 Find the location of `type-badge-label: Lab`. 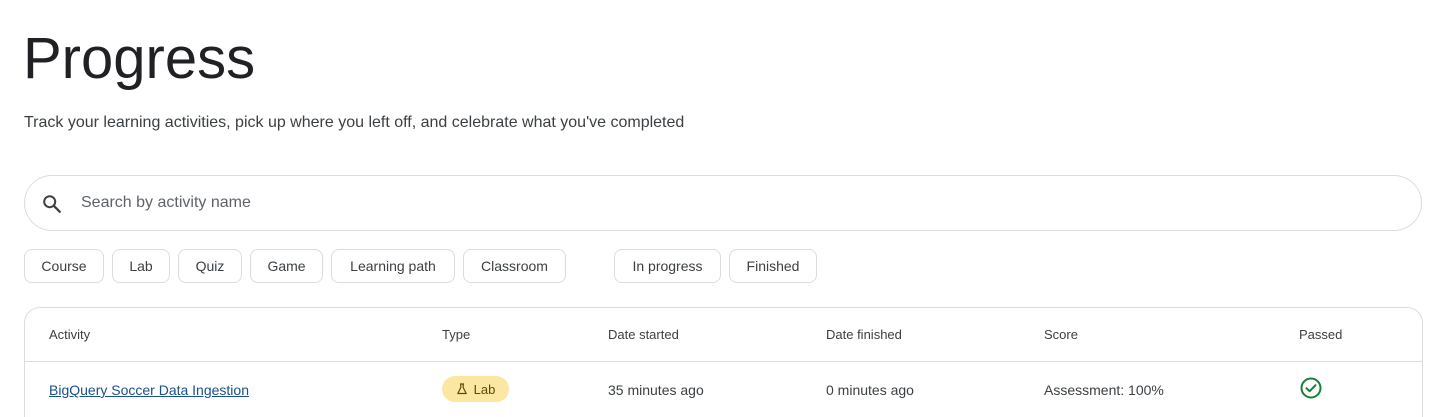

type-badge-label: Lab is located at coordinates (484, 389).